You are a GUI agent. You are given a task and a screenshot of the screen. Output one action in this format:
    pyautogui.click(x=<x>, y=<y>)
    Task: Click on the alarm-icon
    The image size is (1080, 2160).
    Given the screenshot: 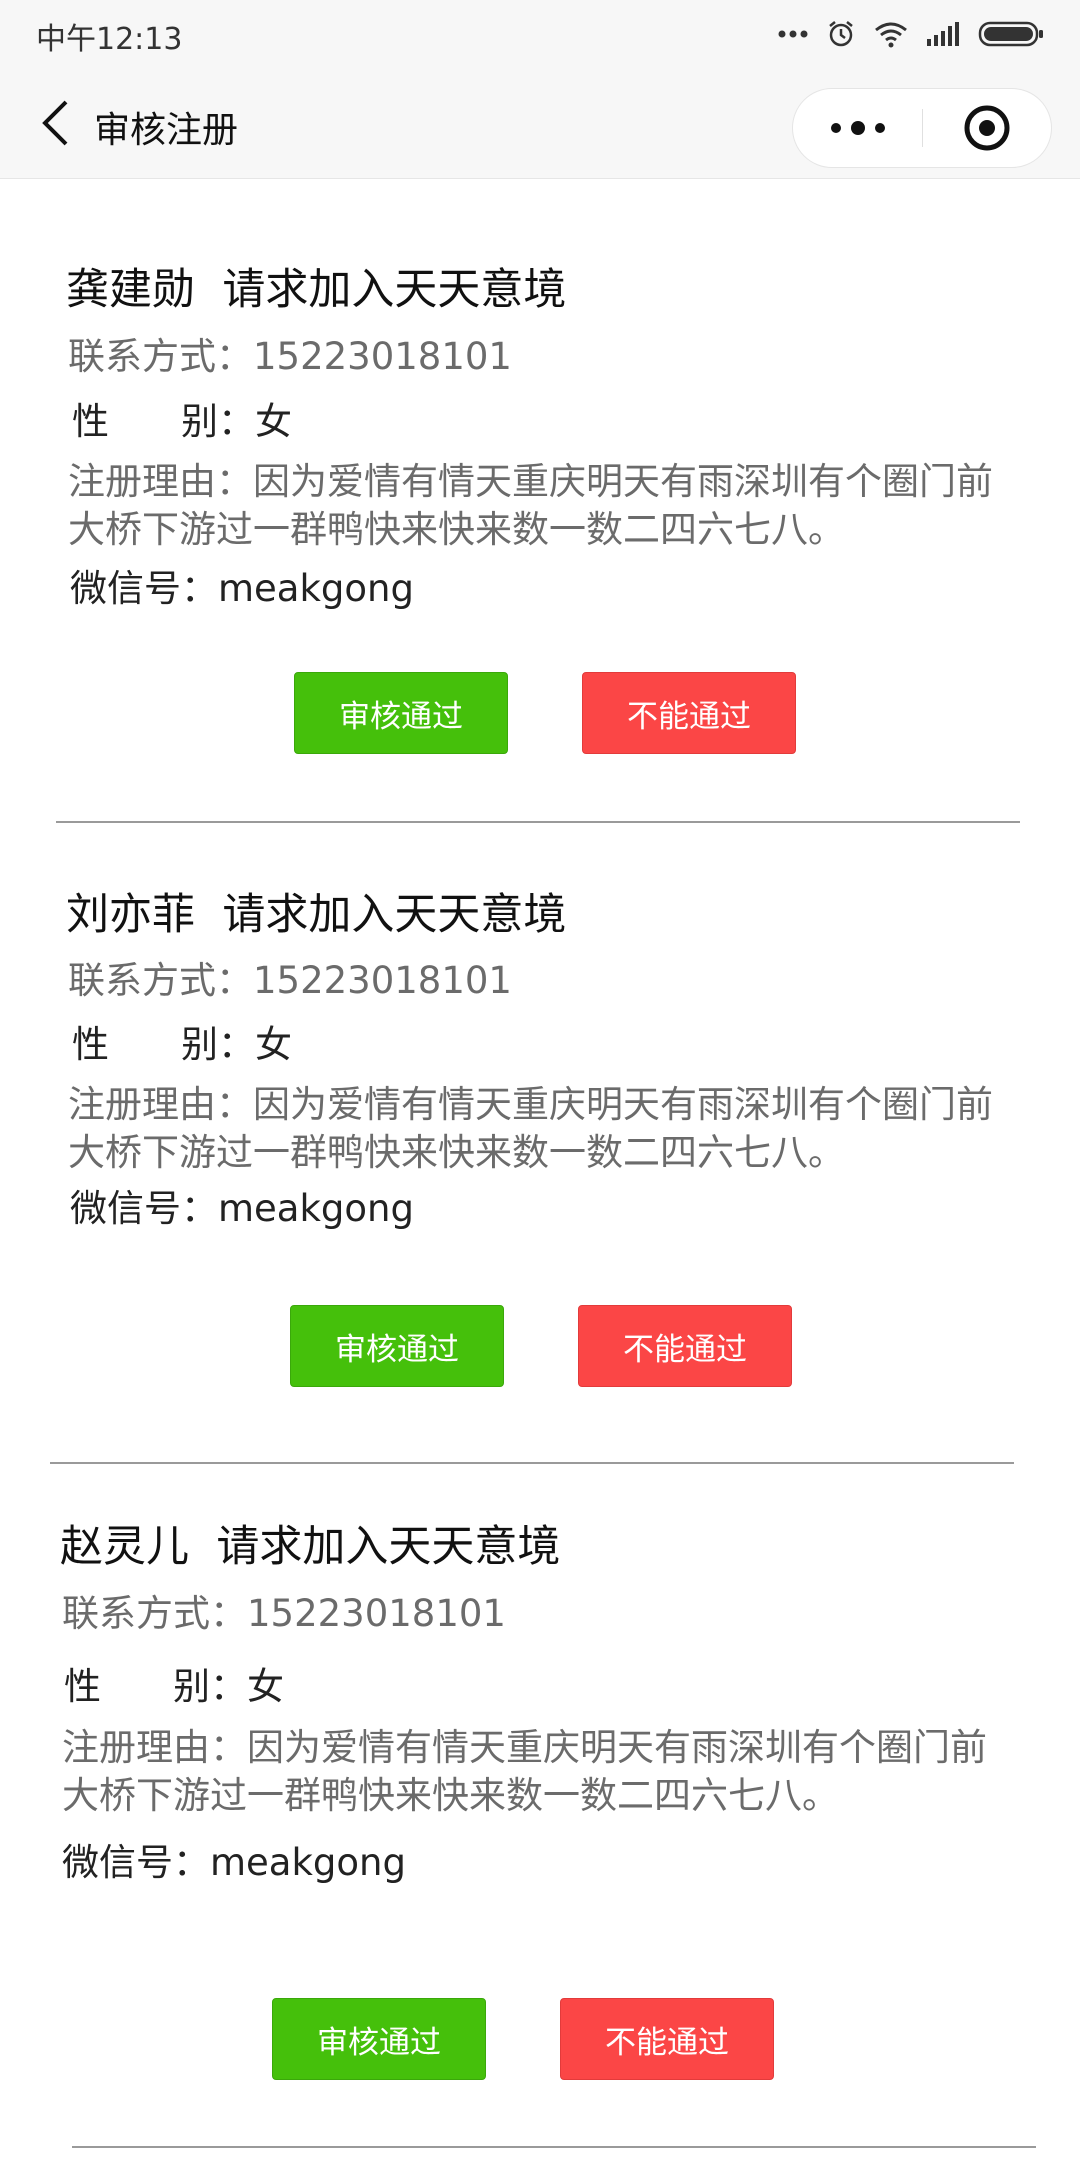 What is the action you would take?
    pyautogui.click(x=841, y=34)
    